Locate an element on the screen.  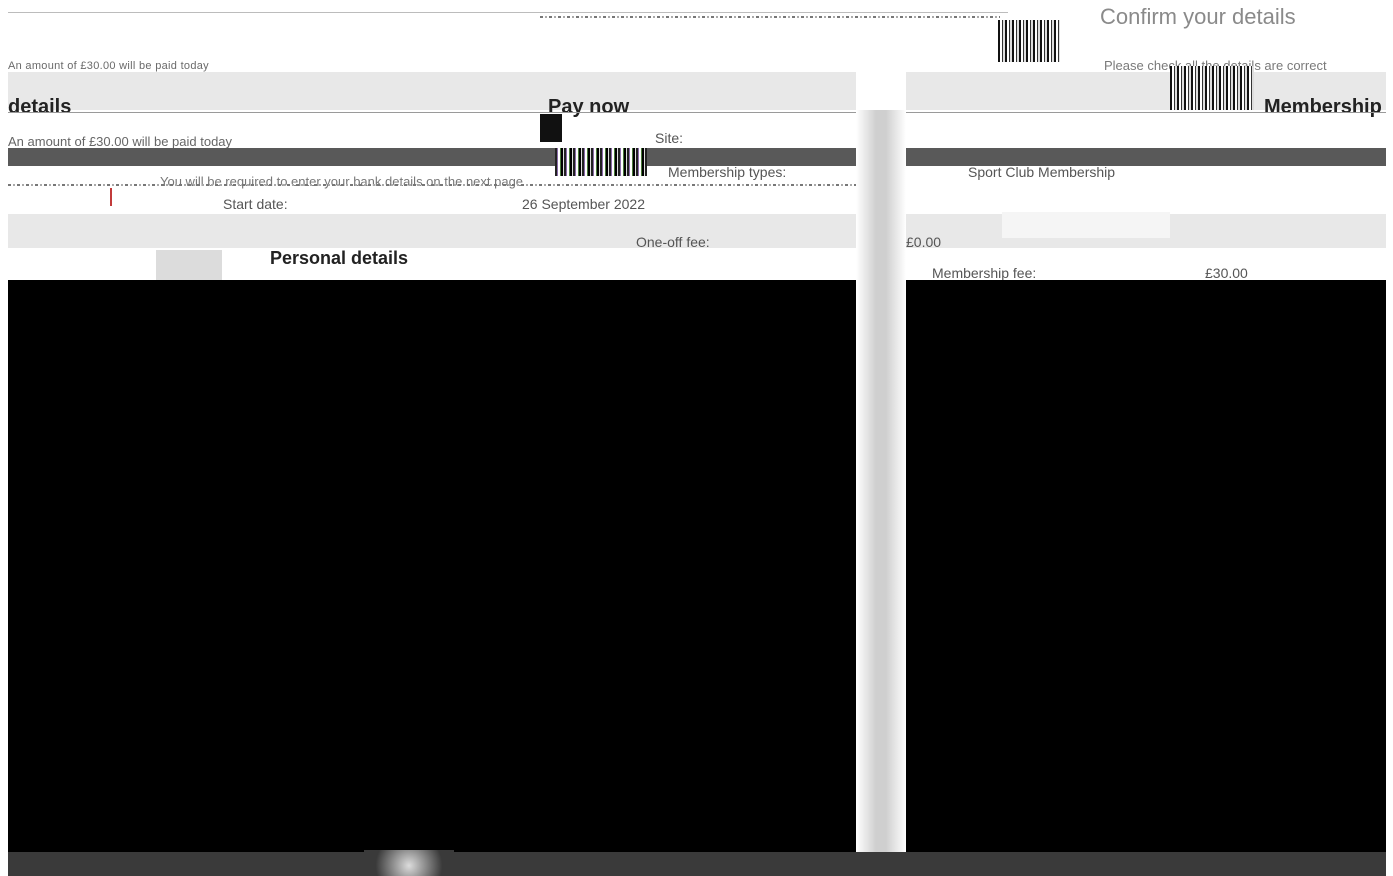
bottom-glitch is located at coordinates (409, 863).